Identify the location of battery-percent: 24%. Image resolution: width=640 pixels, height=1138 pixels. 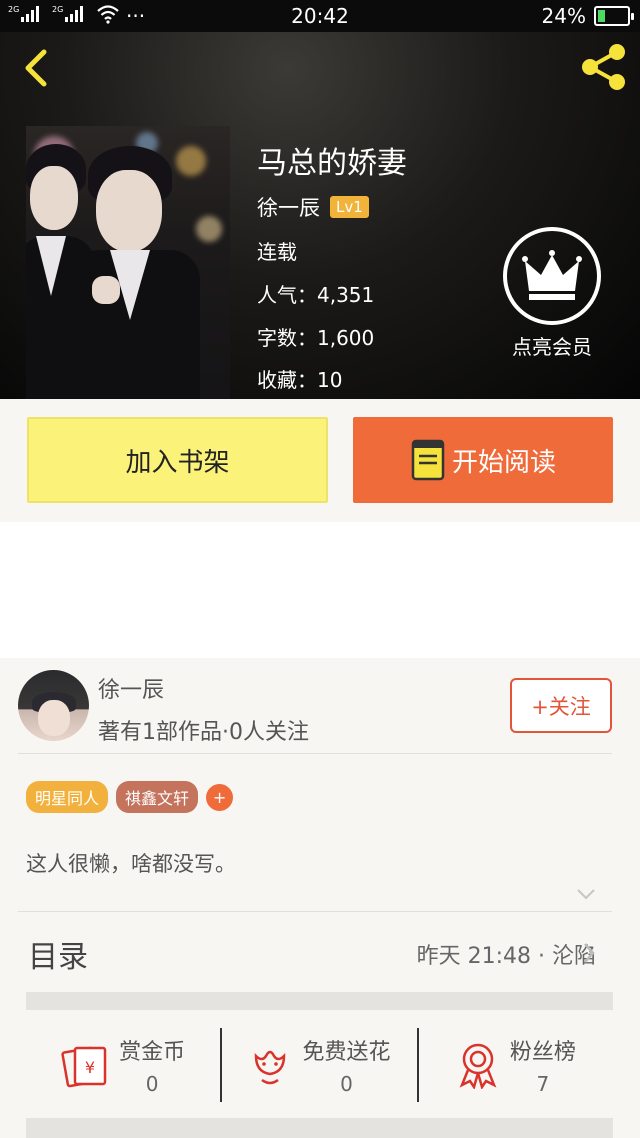
(563, 16).